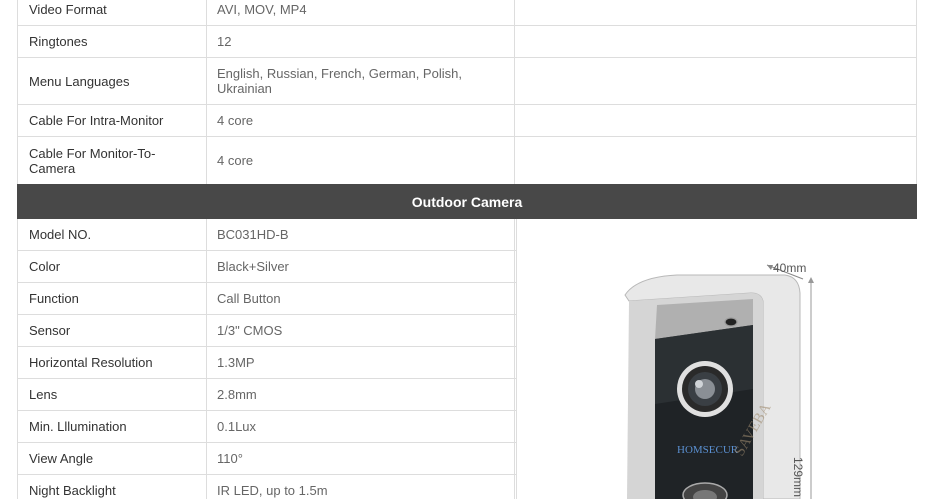 The height and width of the screenshot is (499, 949). I want to click on spec-key: Ringtones, so click(112, 41).